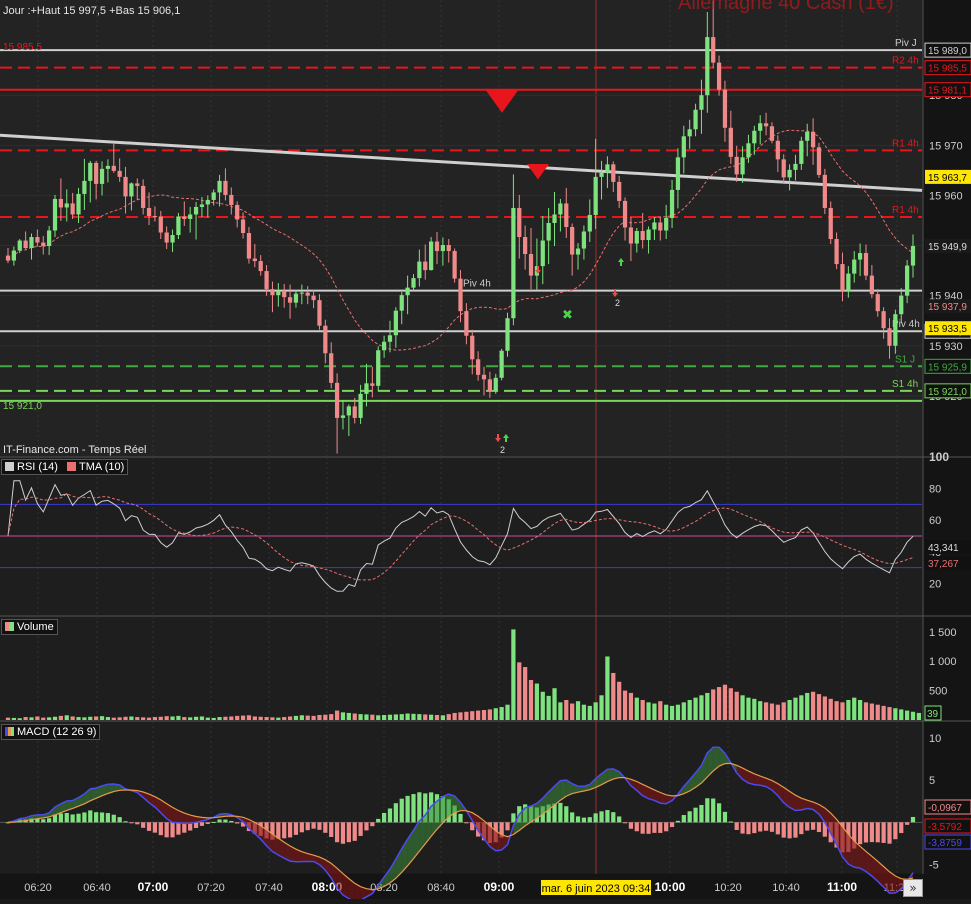 This screenshot has width=971, height=904. I want to click on price-tag-label: 15 963,7, so click(947, 178).